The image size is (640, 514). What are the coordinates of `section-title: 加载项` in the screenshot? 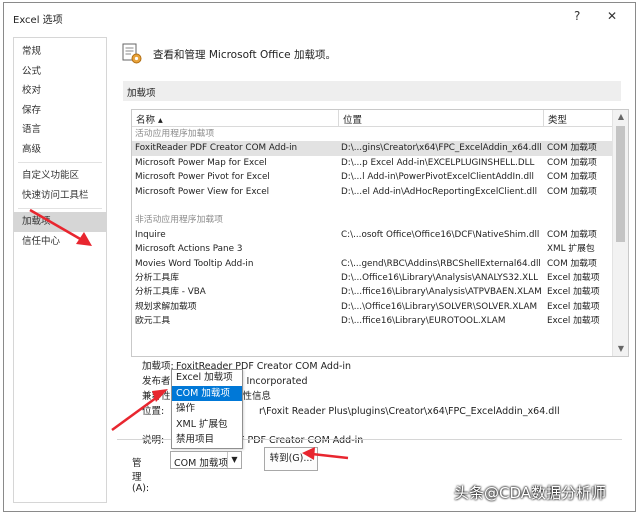 It's located at (141, 93).